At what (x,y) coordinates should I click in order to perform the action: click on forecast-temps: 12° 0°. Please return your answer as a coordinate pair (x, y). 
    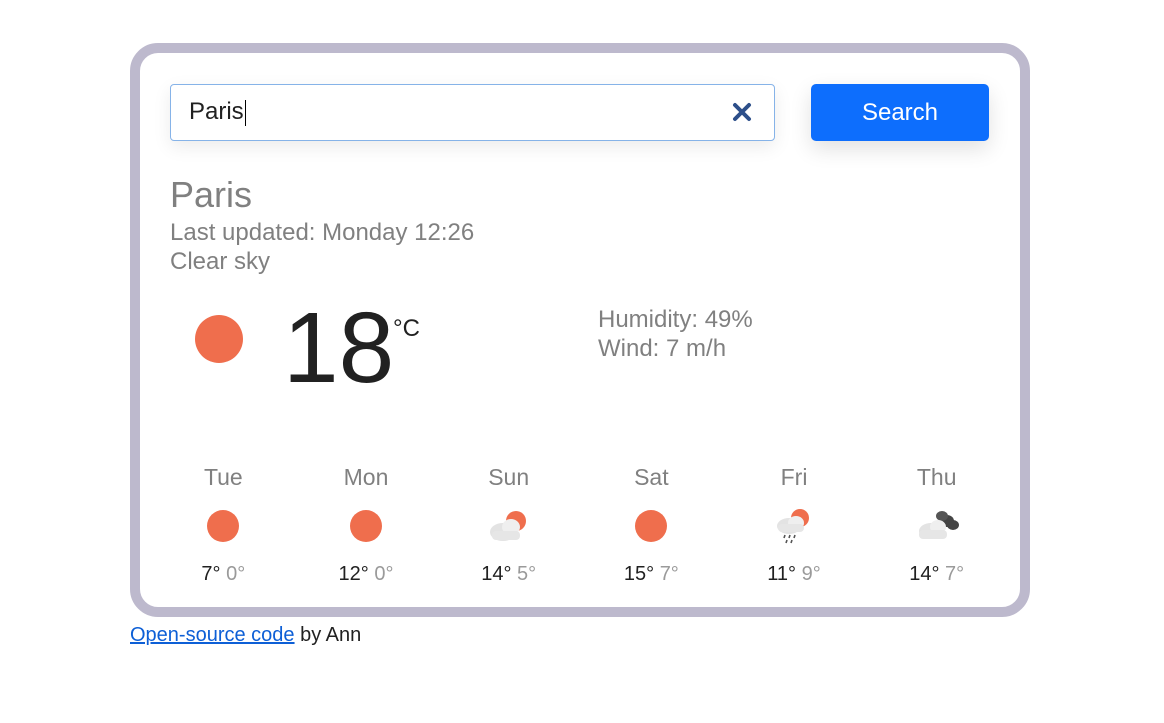
    Looking at the image, I should click on (366, 574).